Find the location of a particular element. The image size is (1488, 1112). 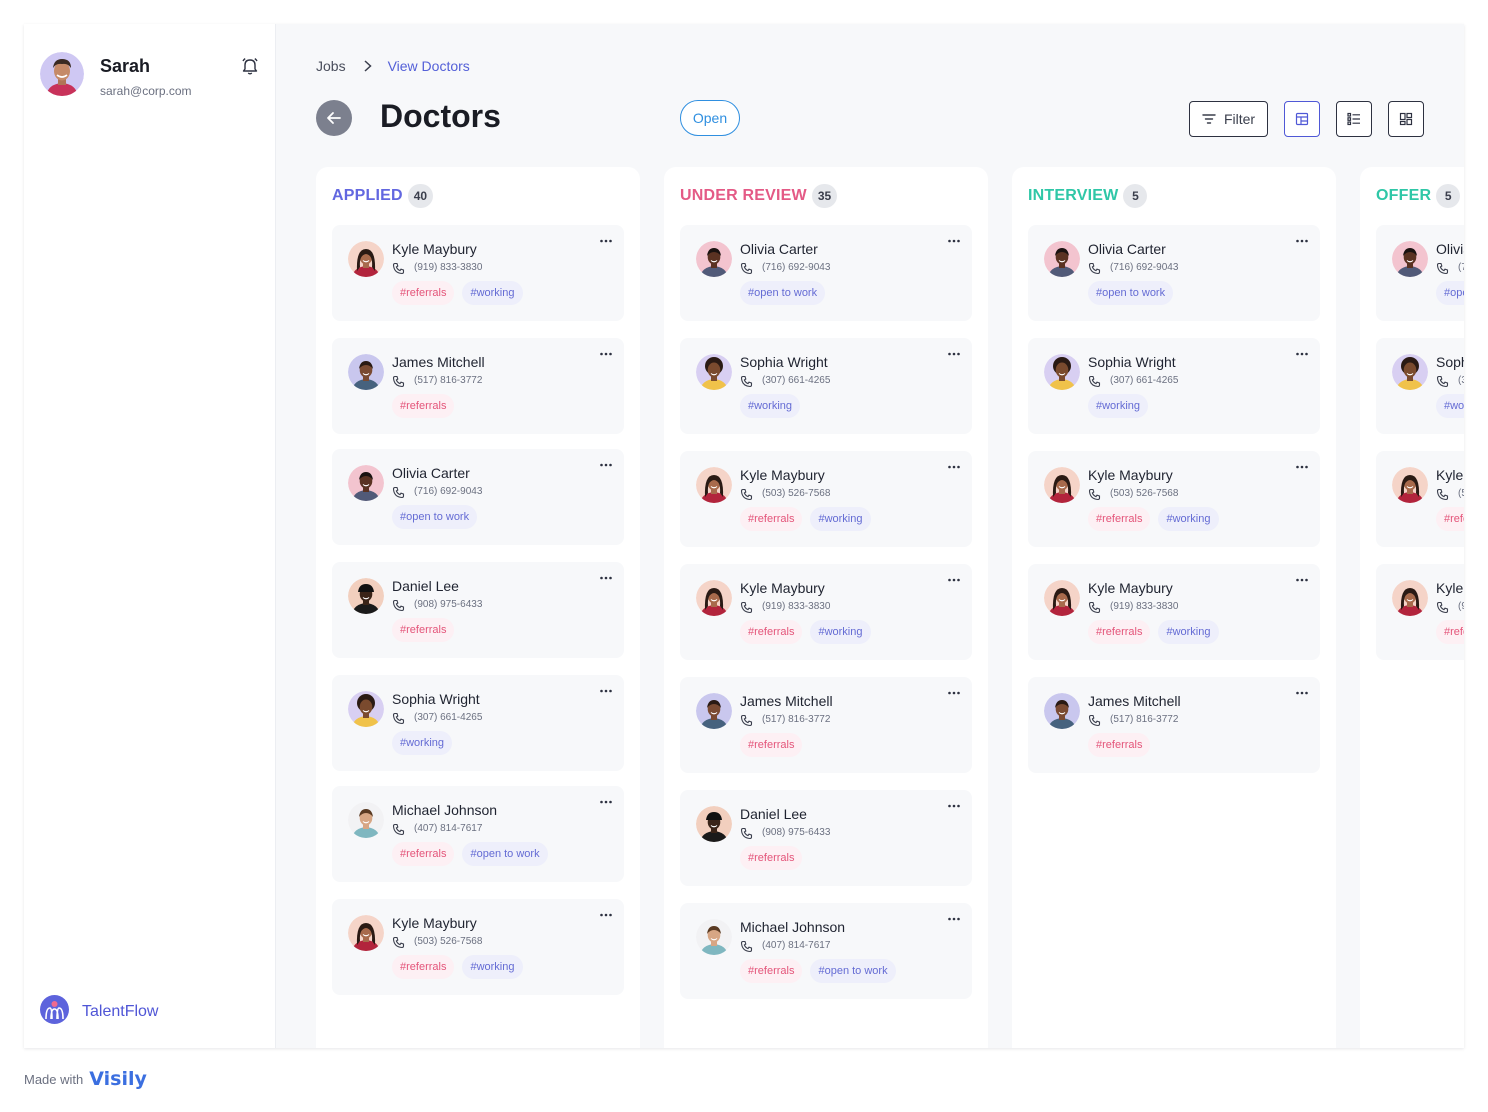

job-status-badge: Open is located at coordinates (710, 118).